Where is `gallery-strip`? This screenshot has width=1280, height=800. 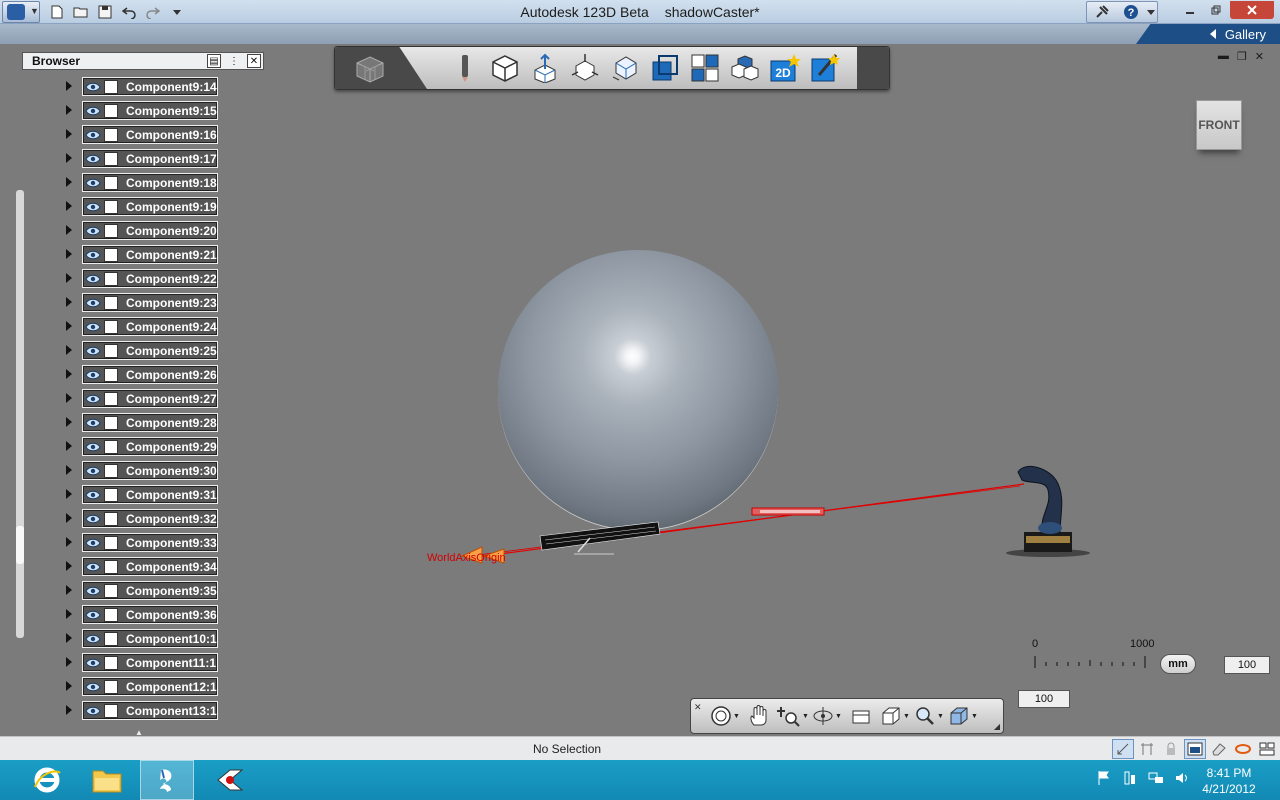
gallery-strip is located at coordinates (640, 34).